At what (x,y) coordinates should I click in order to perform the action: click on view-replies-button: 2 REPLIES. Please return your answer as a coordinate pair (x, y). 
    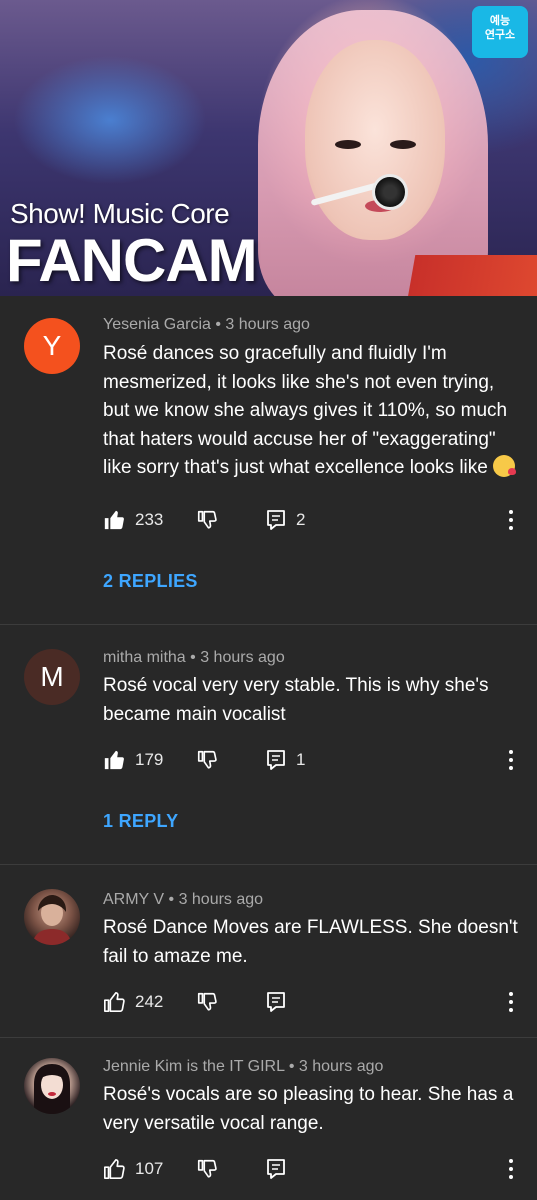
    Looking at the image, I should click on (150, 581).